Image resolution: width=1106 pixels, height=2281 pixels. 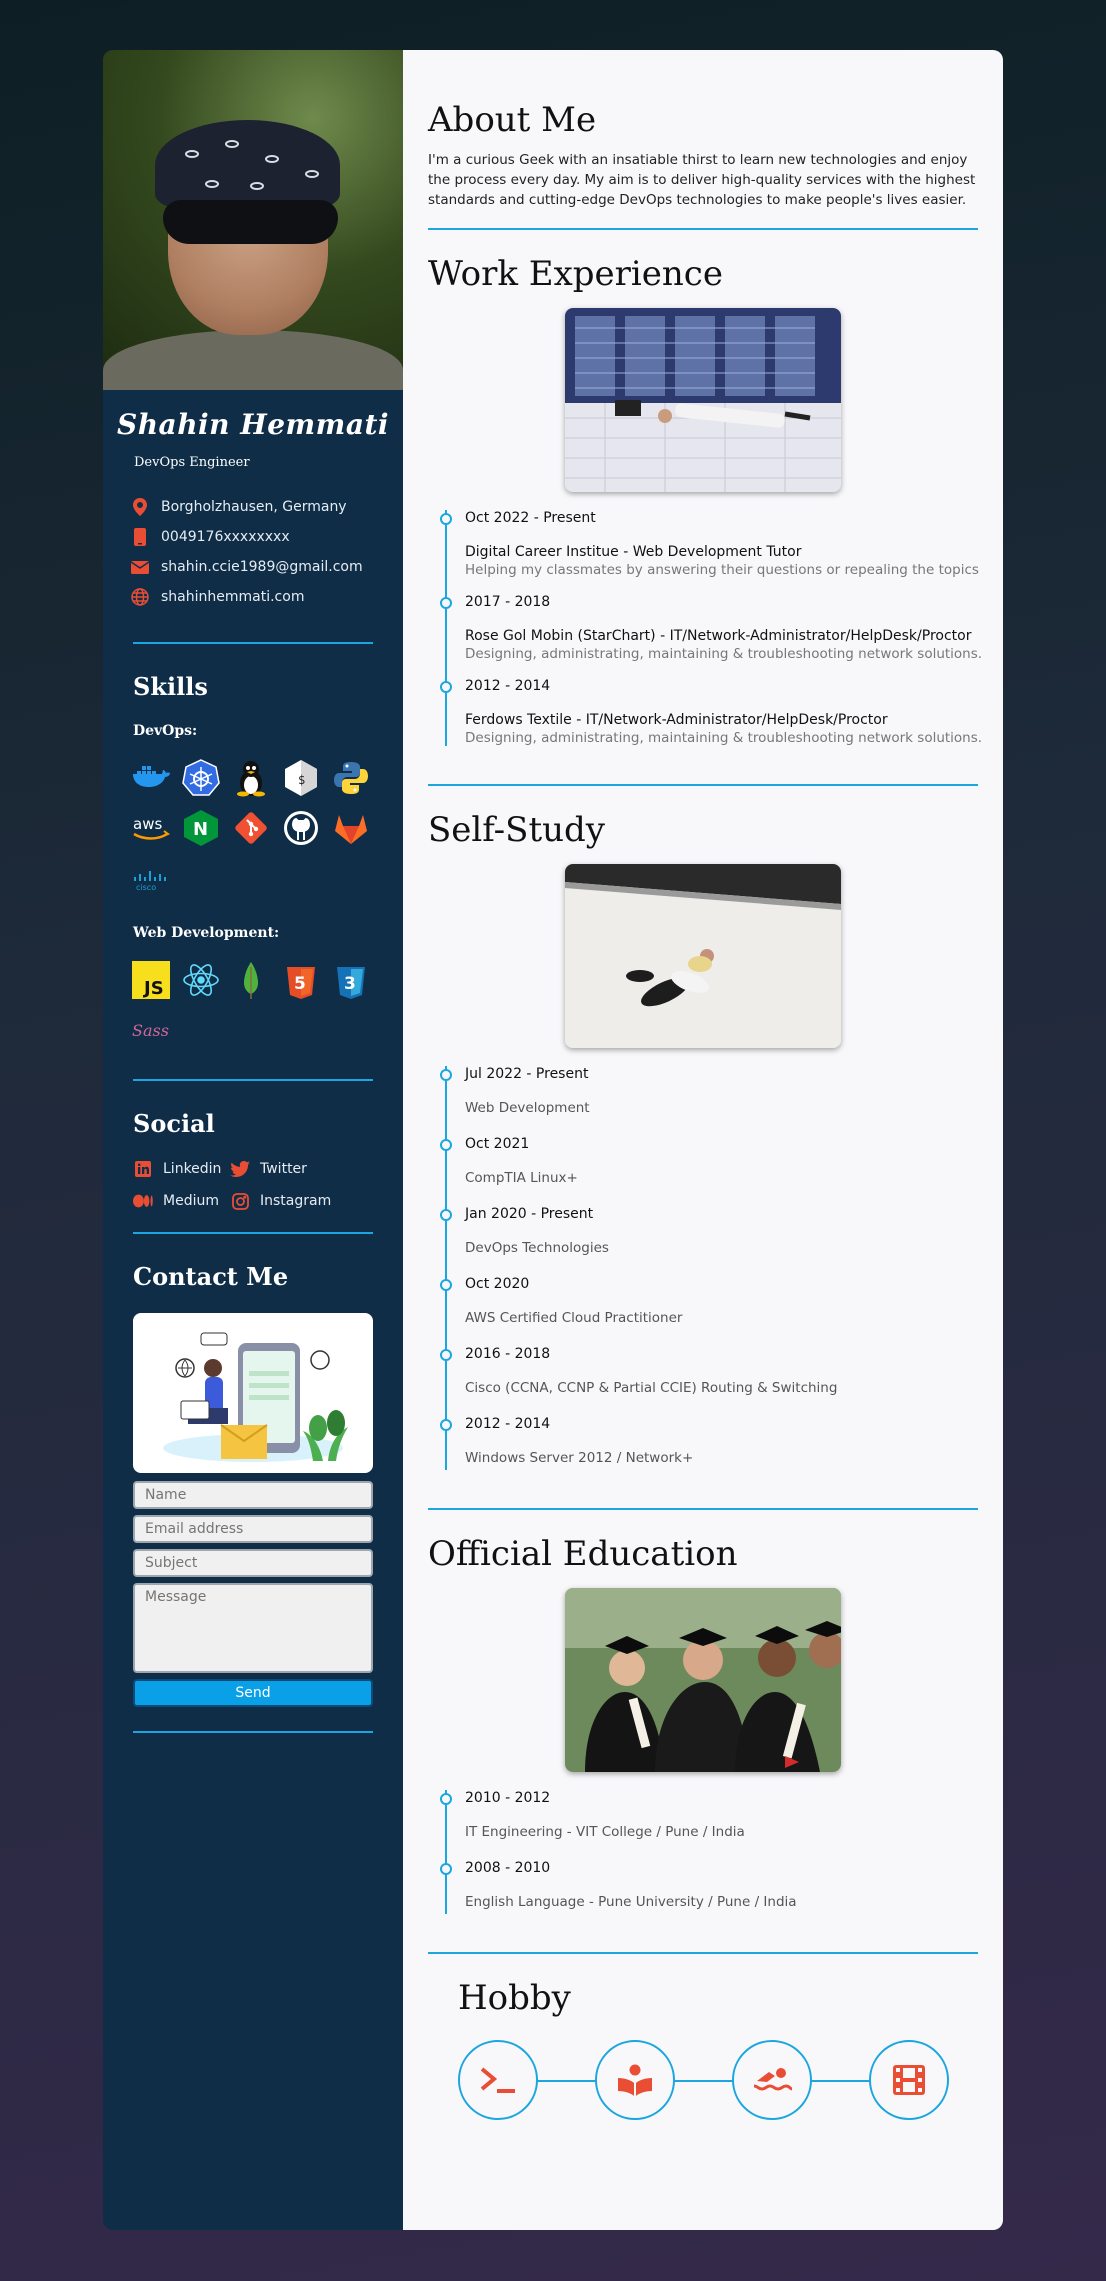 I want to click on svg-text: aws, so click(x=147, y=824).